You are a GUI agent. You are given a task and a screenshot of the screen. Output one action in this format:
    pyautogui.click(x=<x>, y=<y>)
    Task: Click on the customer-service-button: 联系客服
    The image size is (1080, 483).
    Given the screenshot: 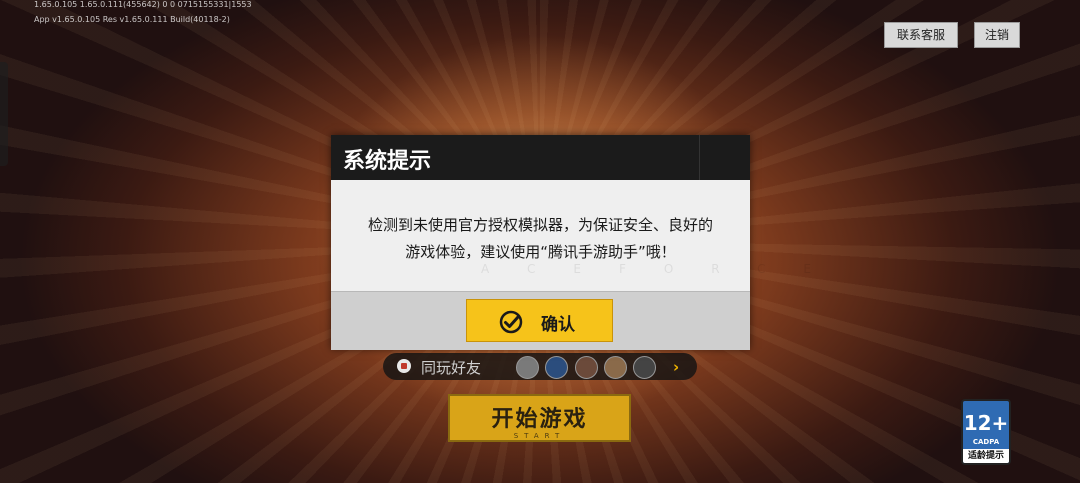 What is the action you would take?
    pyautogui.click(x=921, y=35)
    